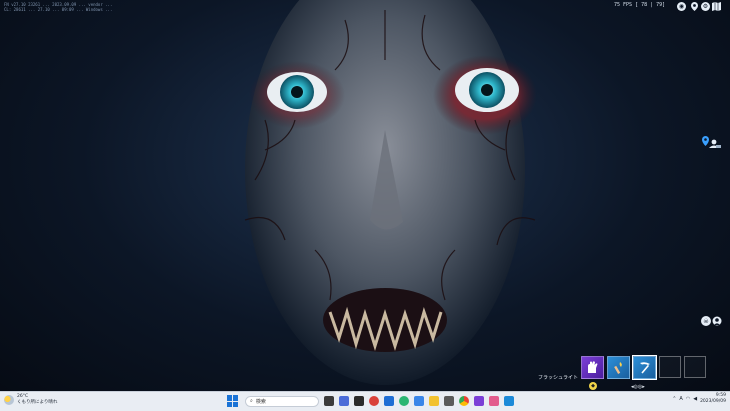 Image resolution: width=730 pixels, height=411 pixels. Describe the element at coordinates (705, 141) in the screenshot. I see `location-pin-icon` at that location.